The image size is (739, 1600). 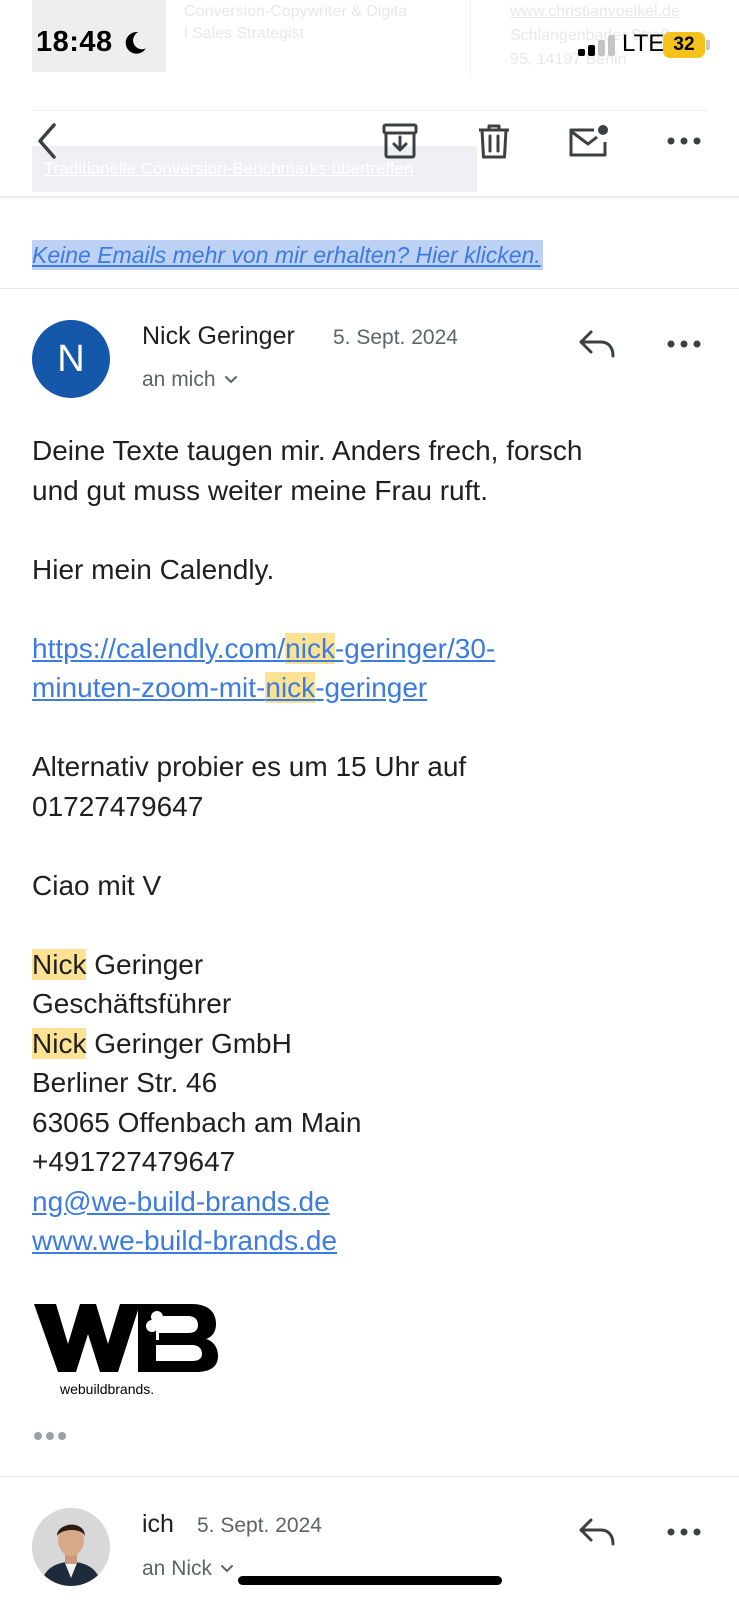 I want to click on recipient-toggle: an Nick, so click(x=188, y=1569).